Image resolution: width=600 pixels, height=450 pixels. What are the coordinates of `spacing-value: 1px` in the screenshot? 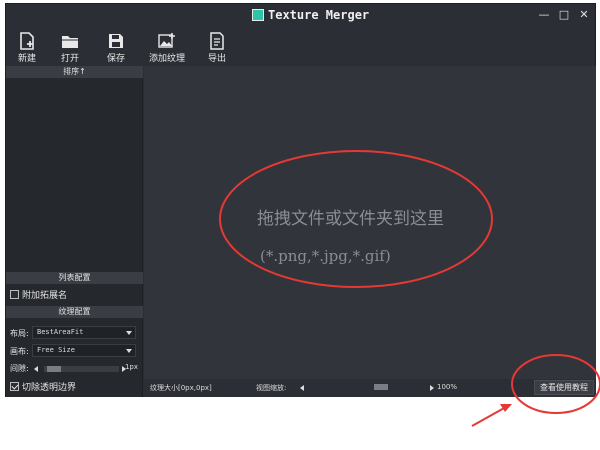 It's located at (131, 367).